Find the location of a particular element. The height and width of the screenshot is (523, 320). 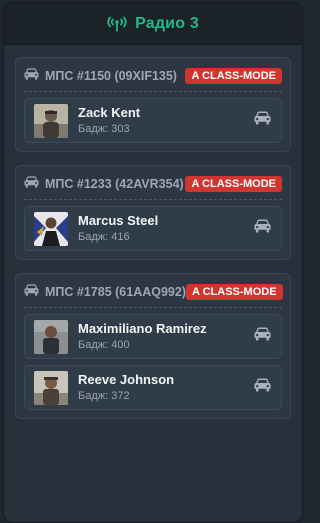

vehicle-title: МПС #1233 (42AVR354) is located at coordinates (114, 183).